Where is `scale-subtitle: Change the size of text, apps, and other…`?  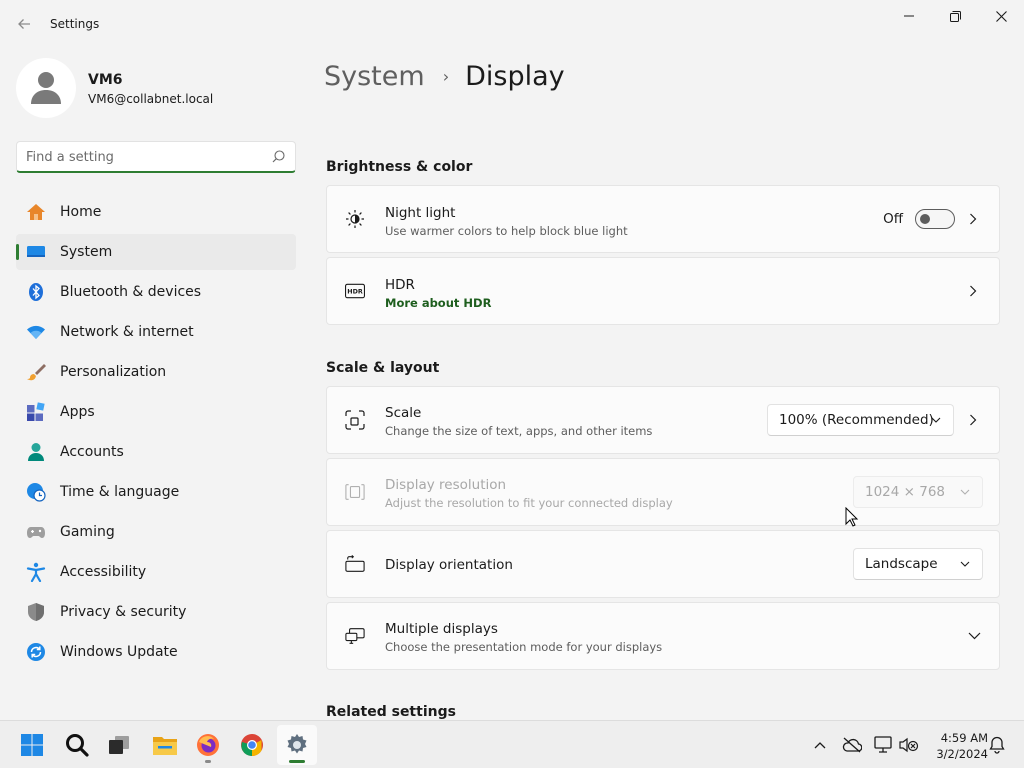
scale-subtitle: Change the size of text, apps, and other… is located at coordinates (519, 431).